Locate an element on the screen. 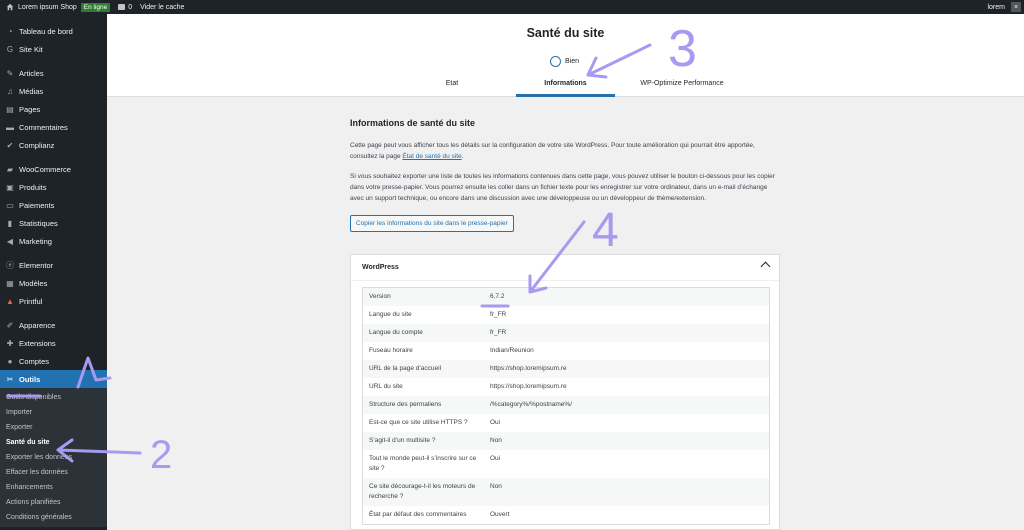  tab-status: Etat is located at coordinates (452, 88).